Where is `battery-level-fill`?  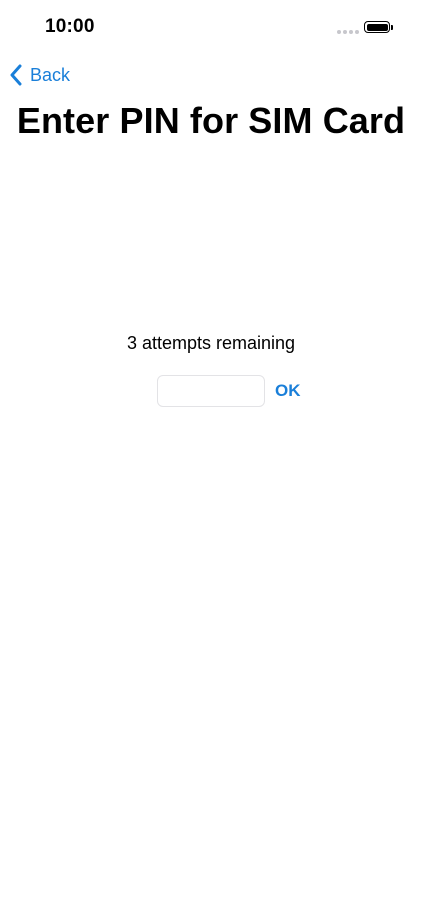
battery-level-fill is located at coordinates (377, 27).